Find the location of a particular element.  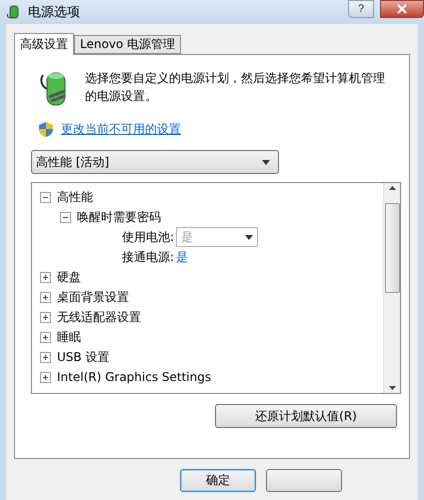

shield-icon is located at coordinates (46, 129).